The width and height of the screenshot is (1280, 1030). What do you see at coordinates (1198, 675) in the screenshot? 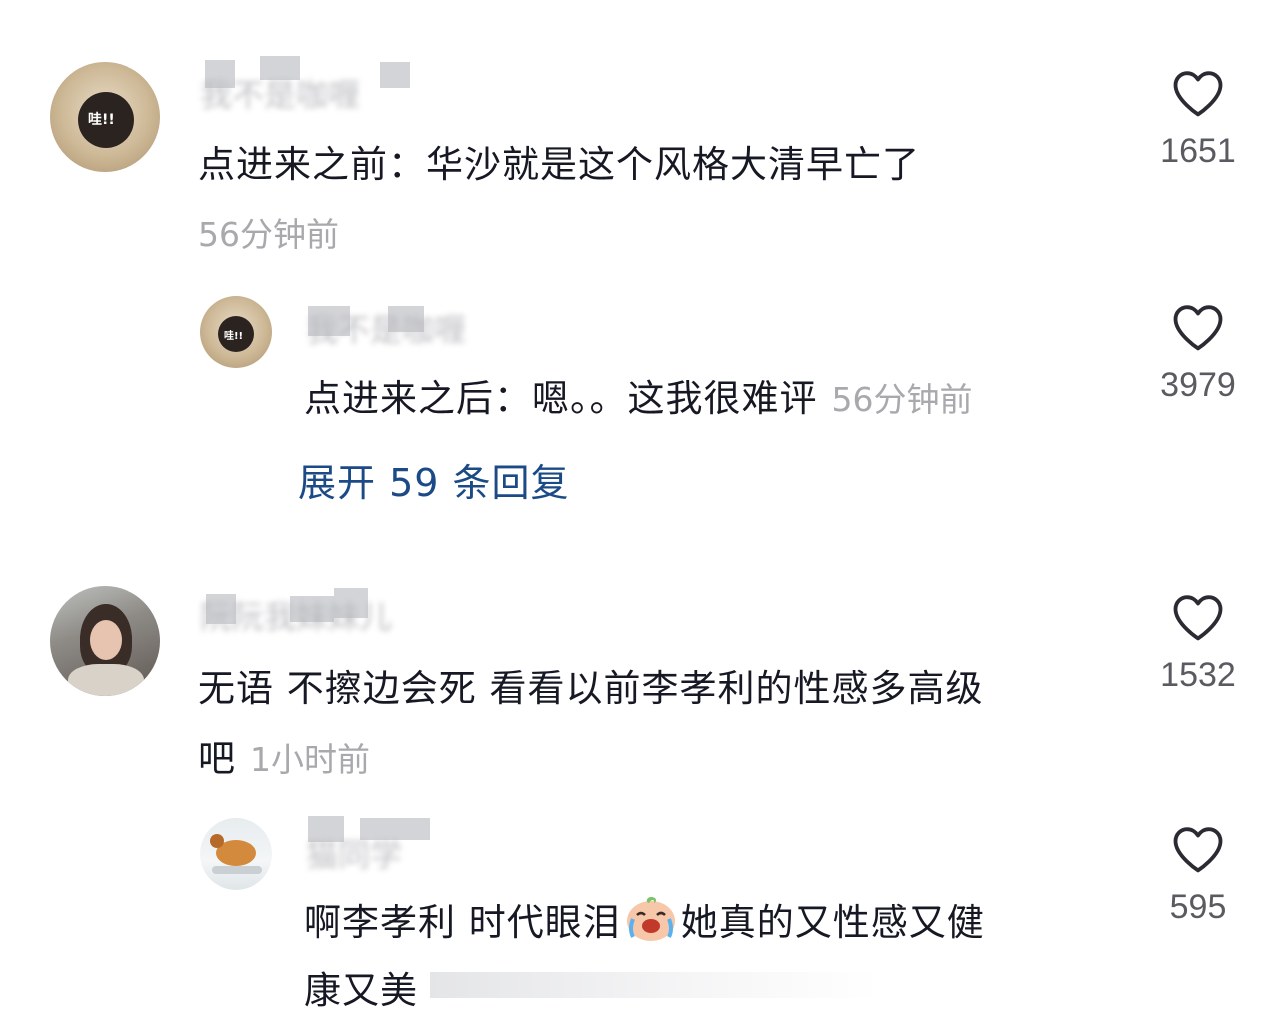
I see `like-count: 1532` at bounding box center [1198, 675].